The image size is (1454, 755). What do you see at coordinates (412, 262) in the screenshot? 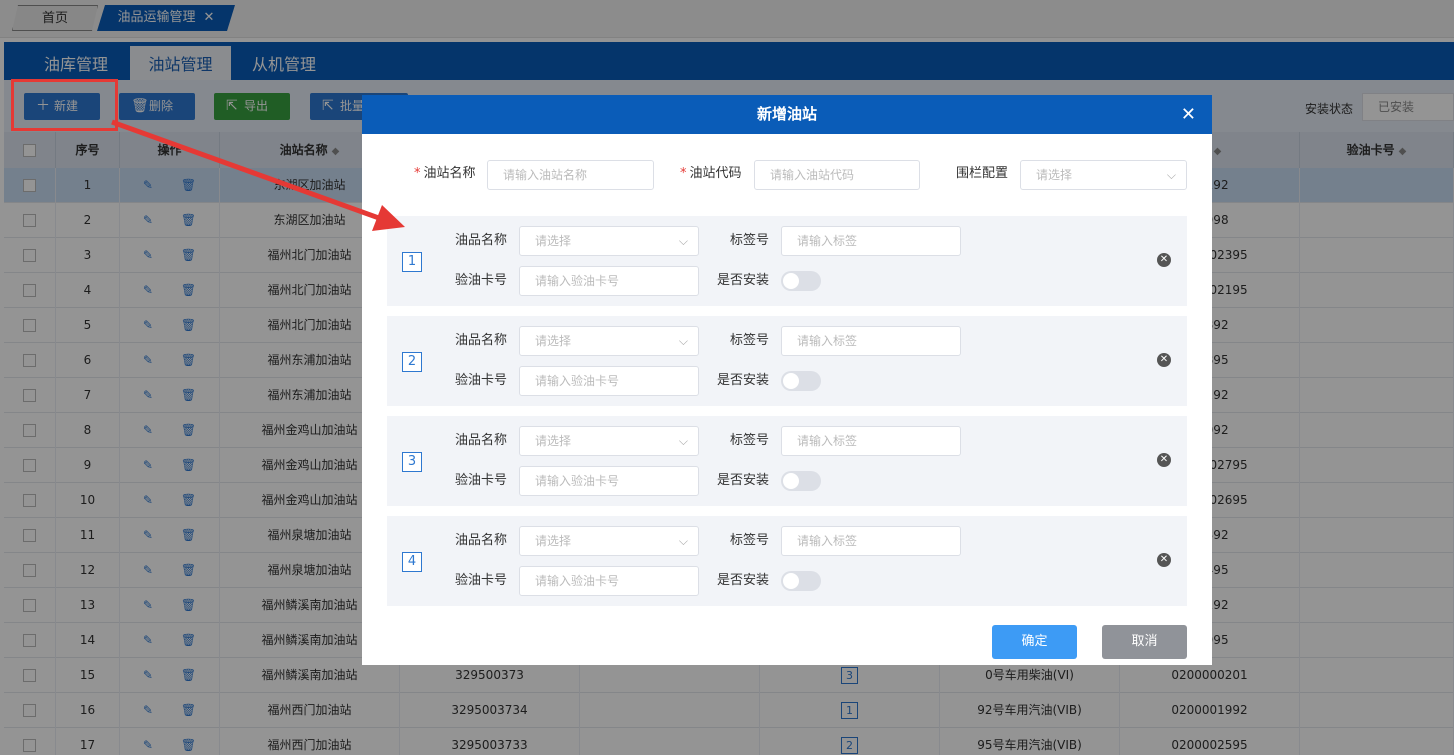
I see `group-number: 1` at bounding box center [412, 262].